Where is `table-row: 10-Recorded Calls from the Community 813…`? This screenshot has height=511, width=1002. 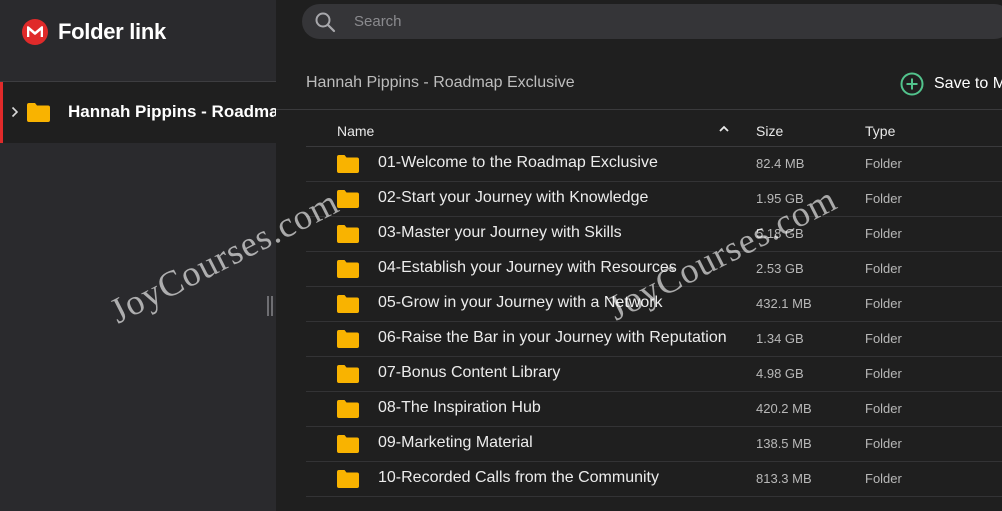
table-row: 10-Recorded Calls from the Community 813… is located at coordinates (654, 479).